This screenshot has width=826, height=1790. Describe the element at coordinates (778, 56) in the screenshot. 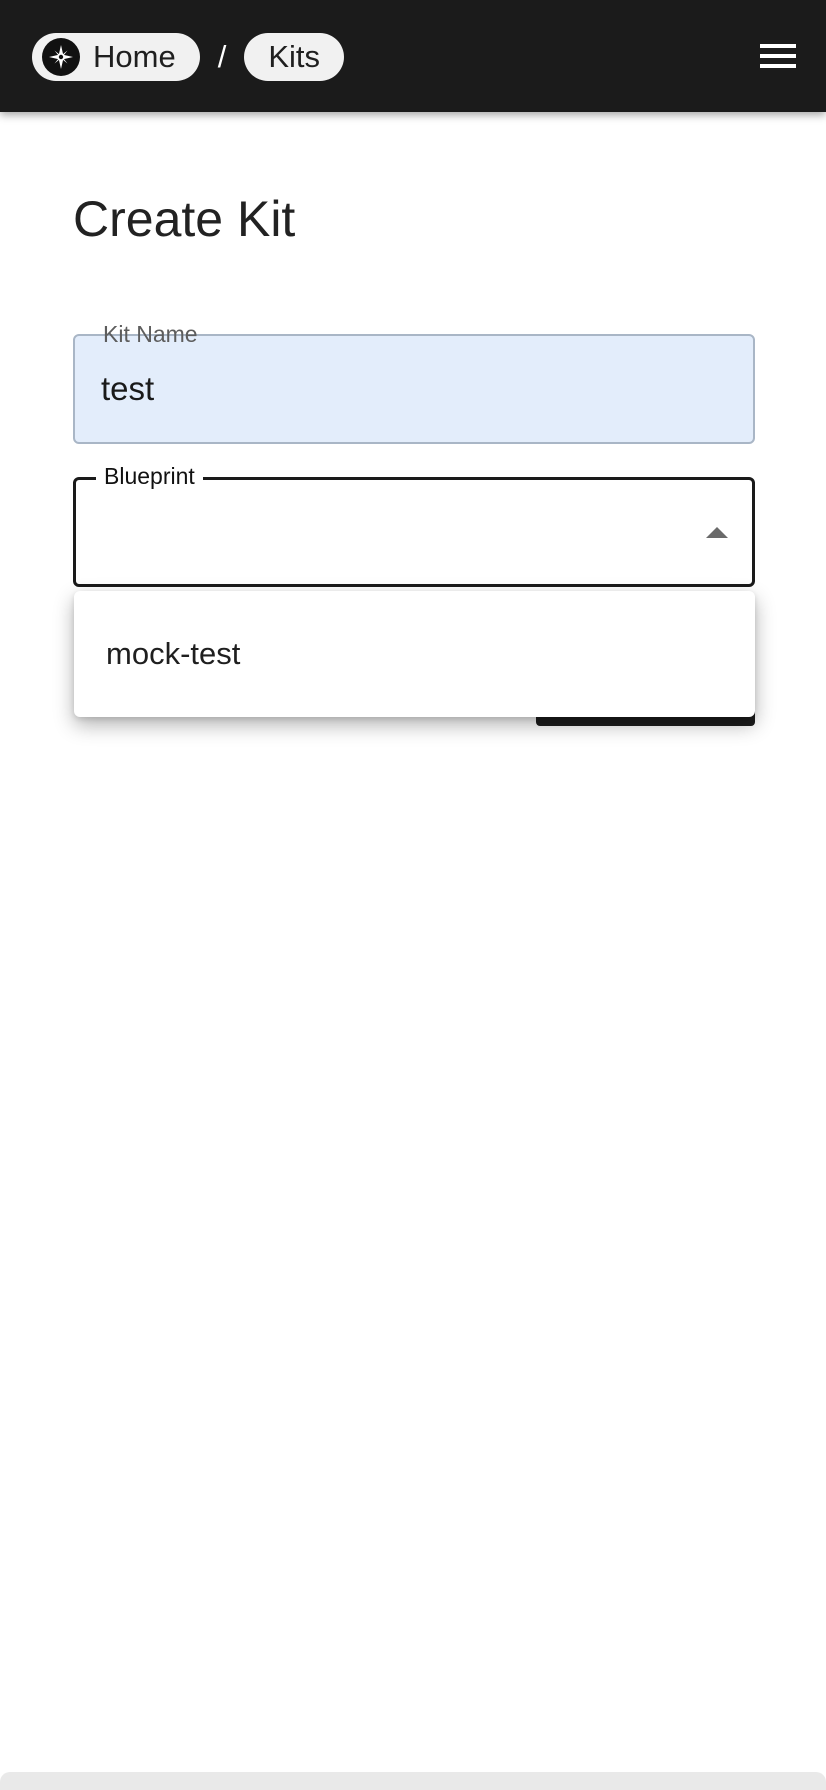

I see `hamburger-menu-icon` at that location.